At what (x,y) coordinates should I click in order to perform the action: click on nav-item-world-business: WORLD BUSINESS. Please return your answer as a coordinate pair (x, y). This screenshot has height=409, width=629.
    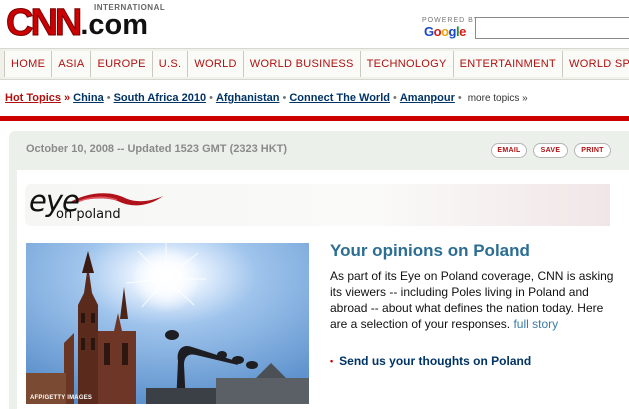
    Looking at the image, I should click on (302, 64).